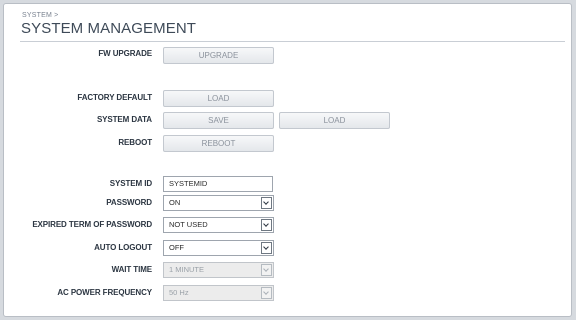 This screenshot has width=576, height=320. Describe the element at coordinates (130, 183) in the screenshot. I see `system-id-label: SYSTEM ID` at that location.